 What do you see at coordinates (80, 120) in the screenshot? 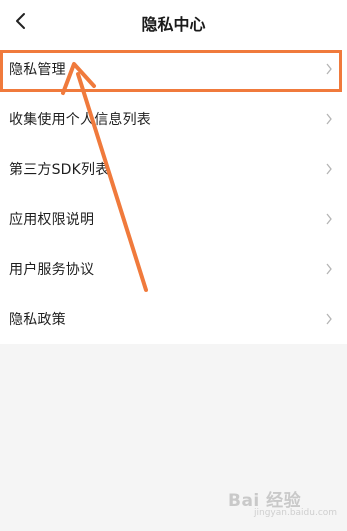
I see `menu-item-label: 收集使用个人信息列表` at bounding box center [80, 120].